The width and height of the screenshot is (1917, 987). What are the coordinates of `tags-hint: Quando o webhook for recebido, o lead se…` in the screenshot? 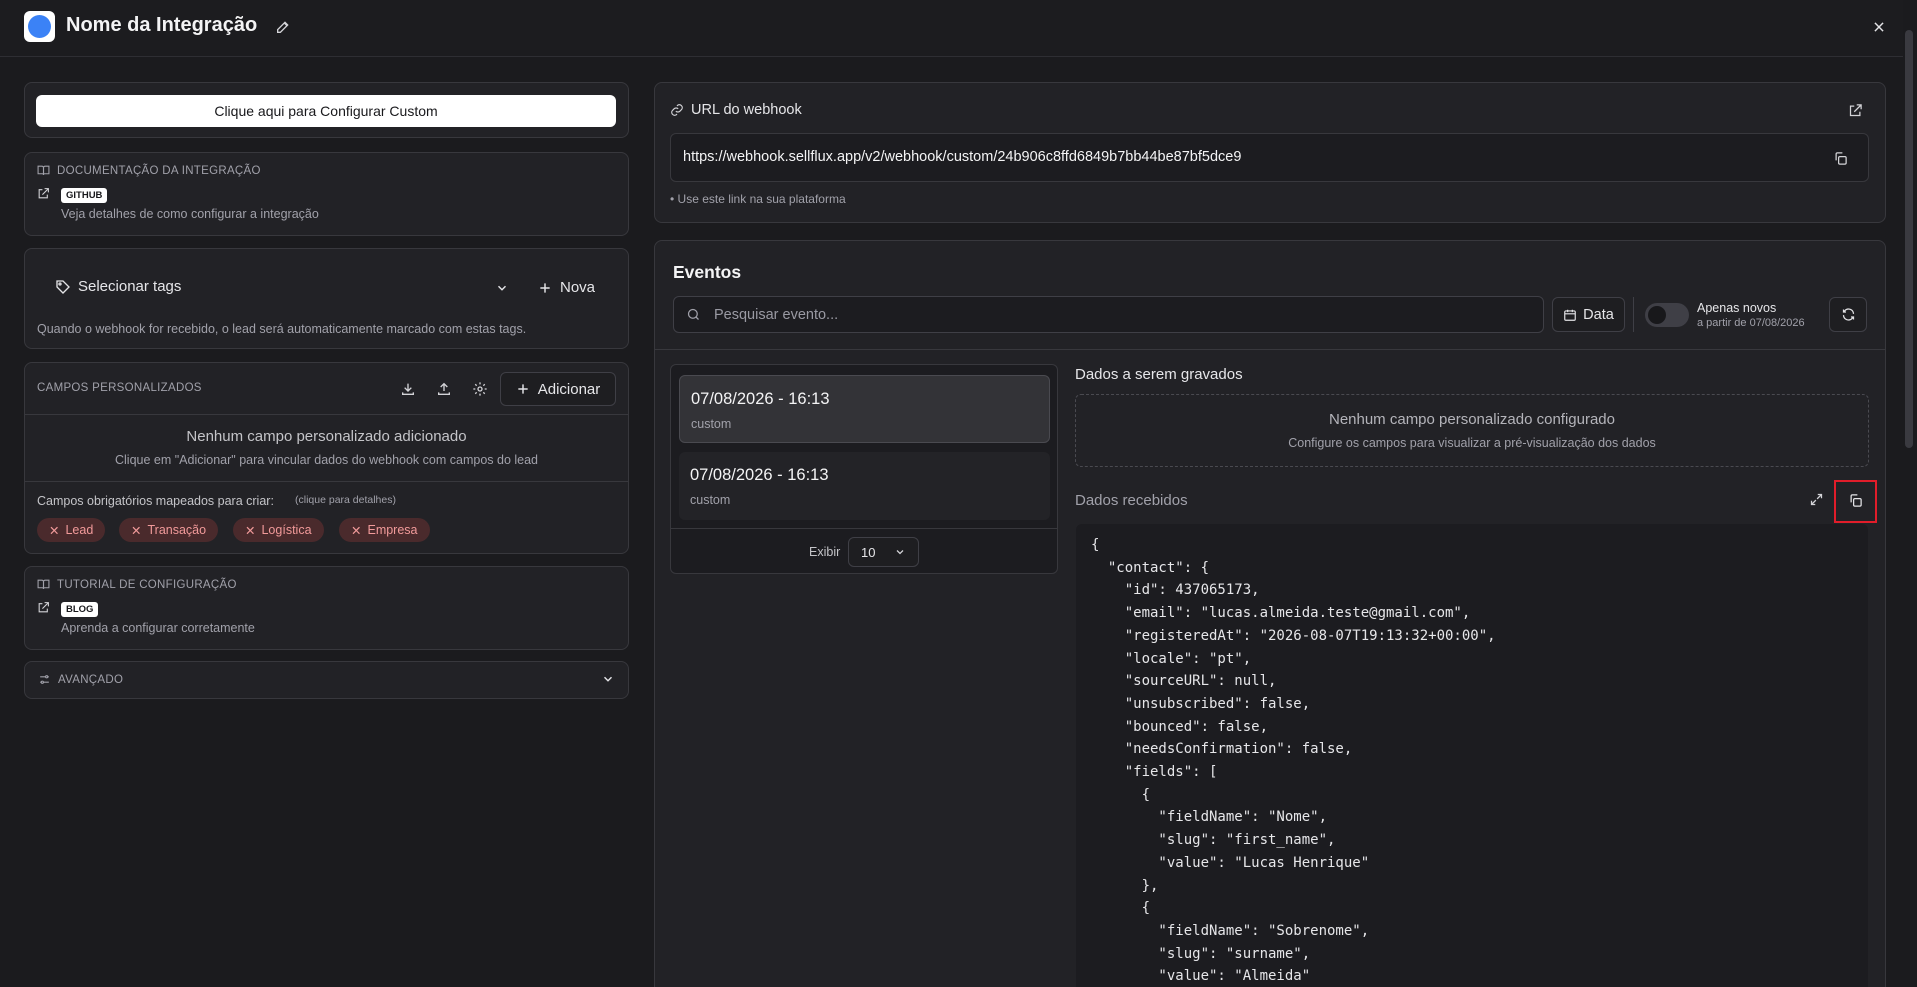 It's located at (282, 329).